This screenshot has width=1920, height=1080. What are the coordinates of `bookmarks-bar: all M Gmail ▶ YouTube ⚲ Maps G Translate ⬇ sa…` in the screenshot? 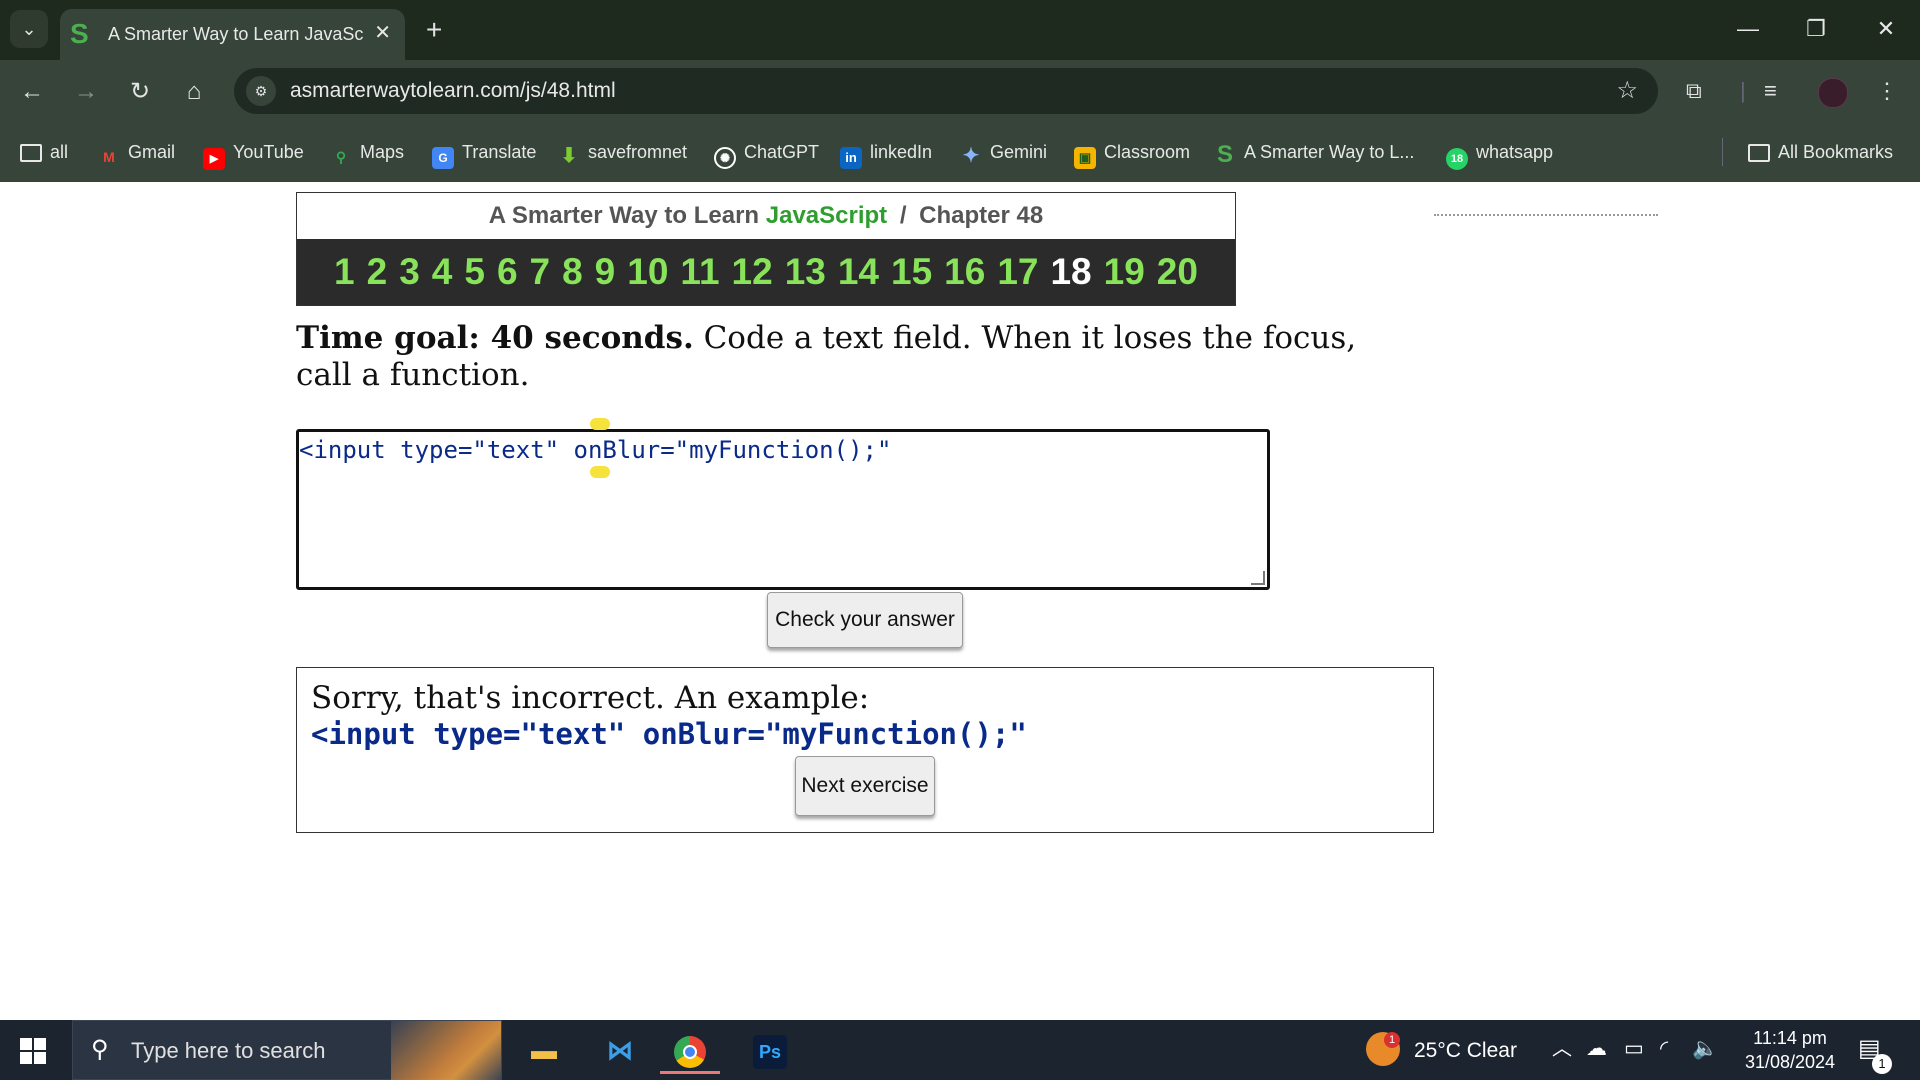 It's located at (960, 152).